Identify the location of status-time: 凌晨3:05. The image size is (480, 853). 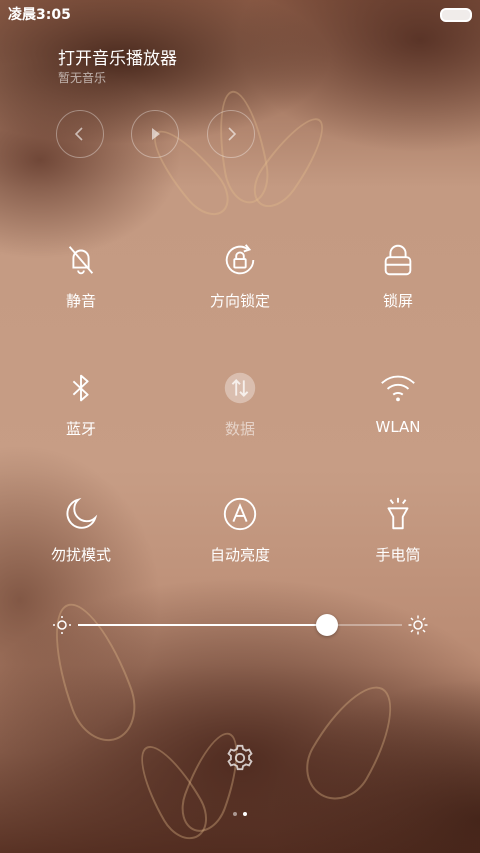
(39, 15).